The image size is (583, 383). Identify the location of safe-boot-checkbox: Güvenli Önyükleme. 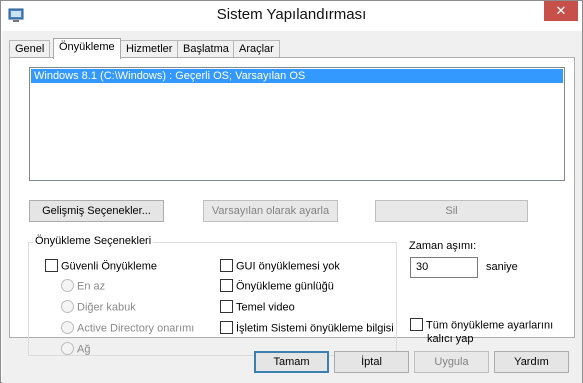
(101, 266).